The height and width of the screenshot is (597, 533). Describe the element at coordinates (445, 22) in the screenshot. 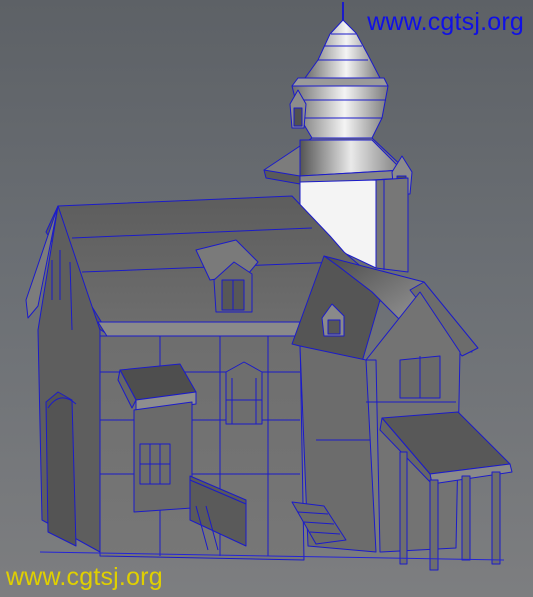

I see `watermark-top-text: www.cgtsj.org` at that location.